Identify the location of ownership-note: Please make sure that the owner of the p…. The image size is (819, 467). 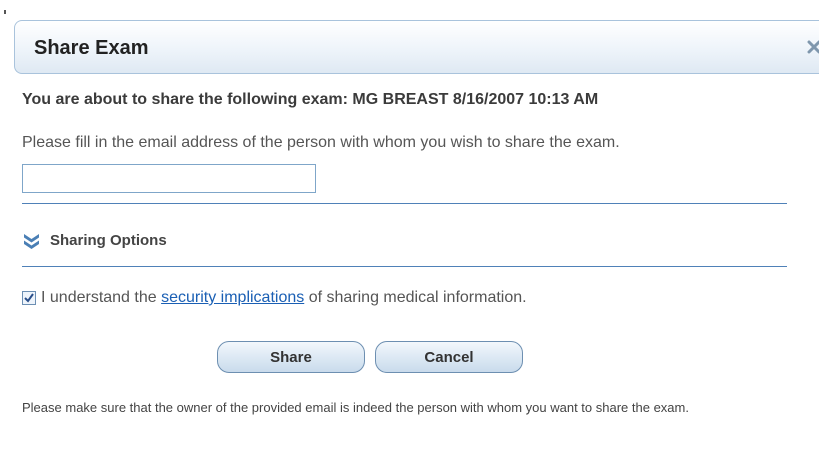
(355, 407).